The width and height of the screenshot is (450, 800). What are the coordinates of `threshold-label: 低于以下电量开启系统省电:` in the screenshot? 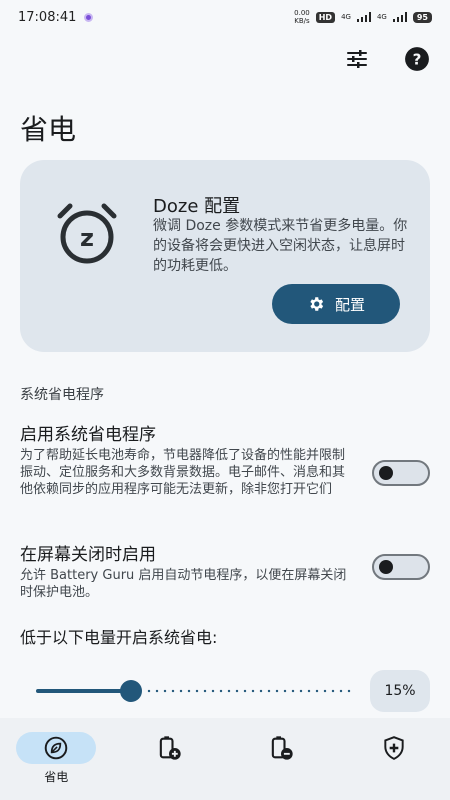 It's located at (119, 637).